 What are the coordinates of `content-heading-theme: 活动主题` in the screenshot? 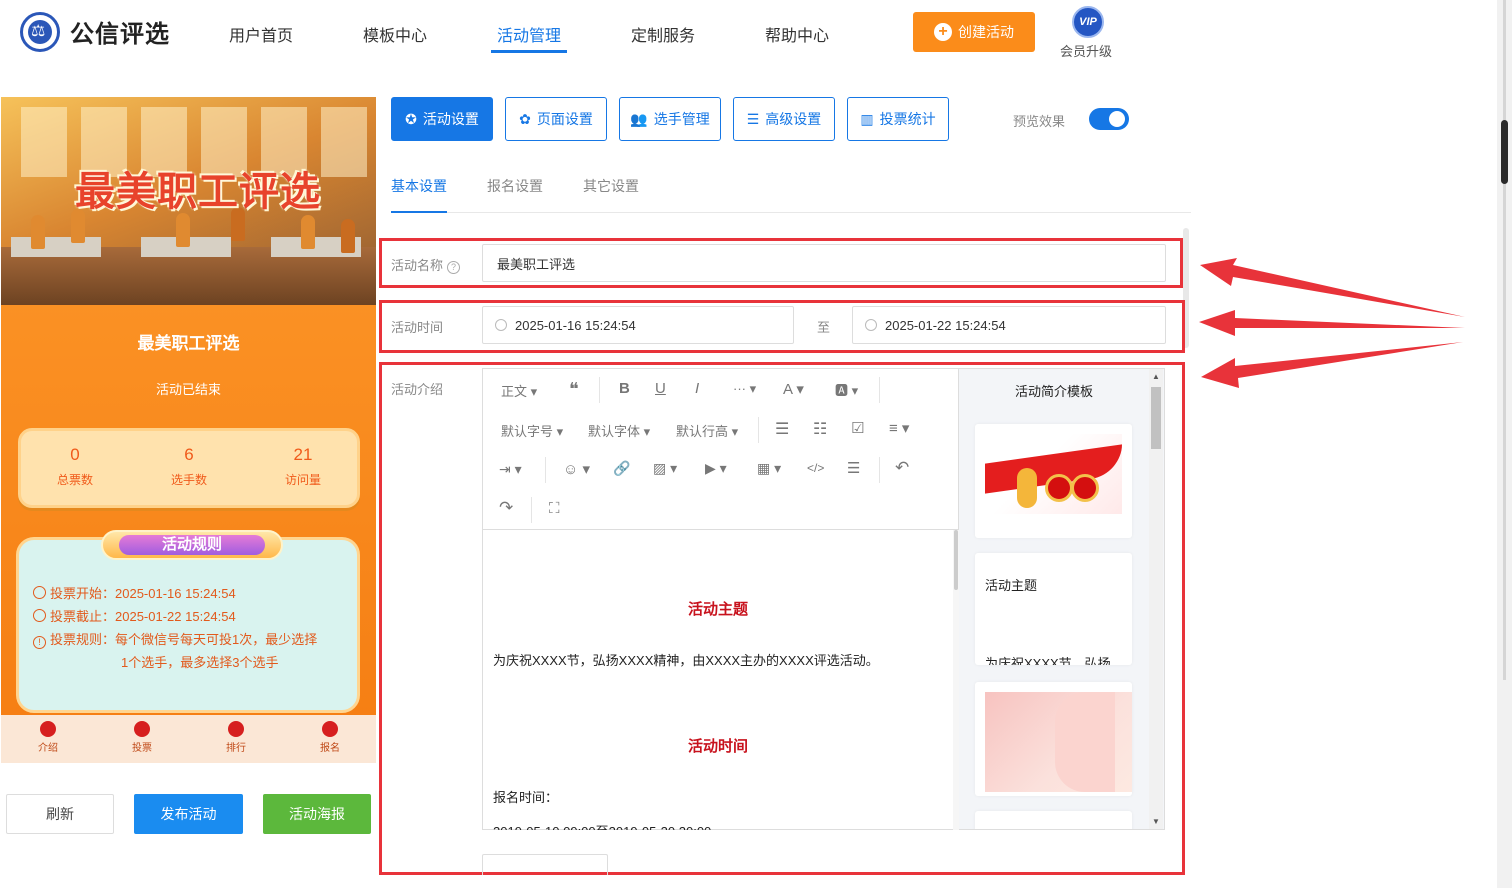 It's located at (717, 609).